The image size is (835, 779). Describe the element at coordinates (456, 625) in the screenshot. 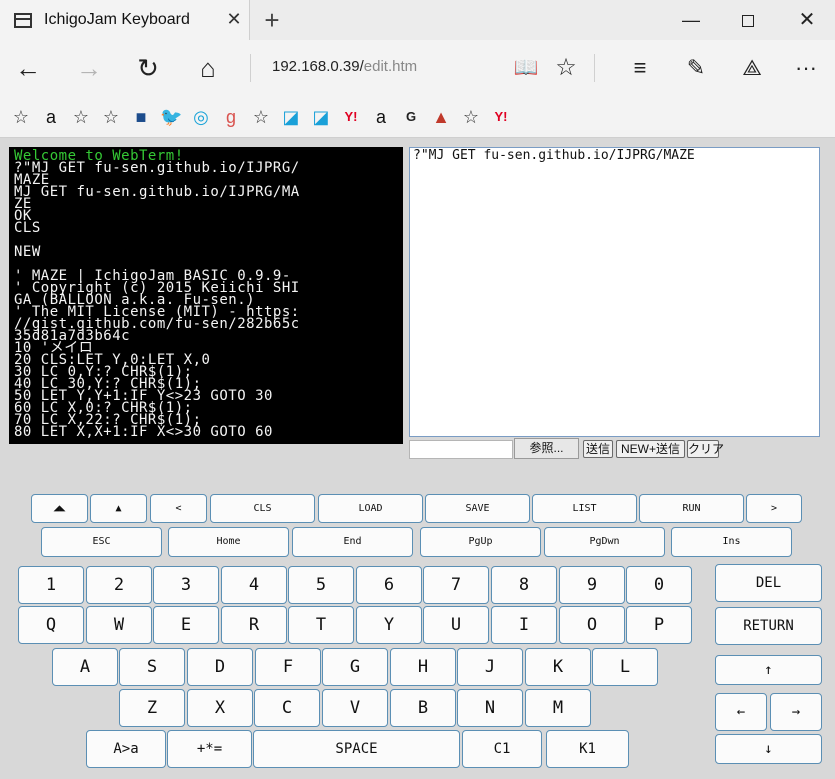

I see `key-u-button: U` at that location.